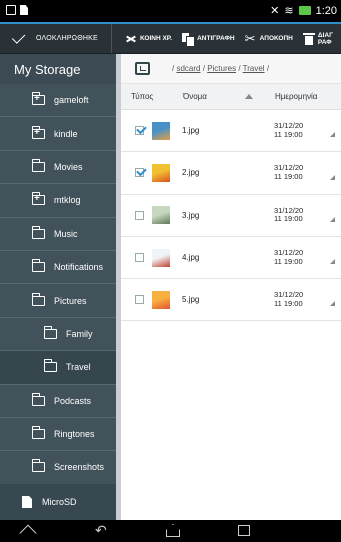 Image resolution: width=341 pixels, height=542 pixels. Describe the element at coordinates (58, 201) in the screenshot. I see `sidebar-item-mtklog: mtklog` at that location.